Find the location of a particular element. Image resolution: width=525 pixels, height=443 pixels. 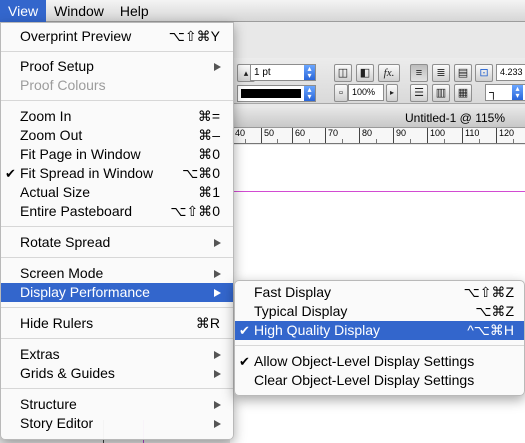

corner-dropdown-icon: ▴ ▾ is located at coordinates (517, 92).